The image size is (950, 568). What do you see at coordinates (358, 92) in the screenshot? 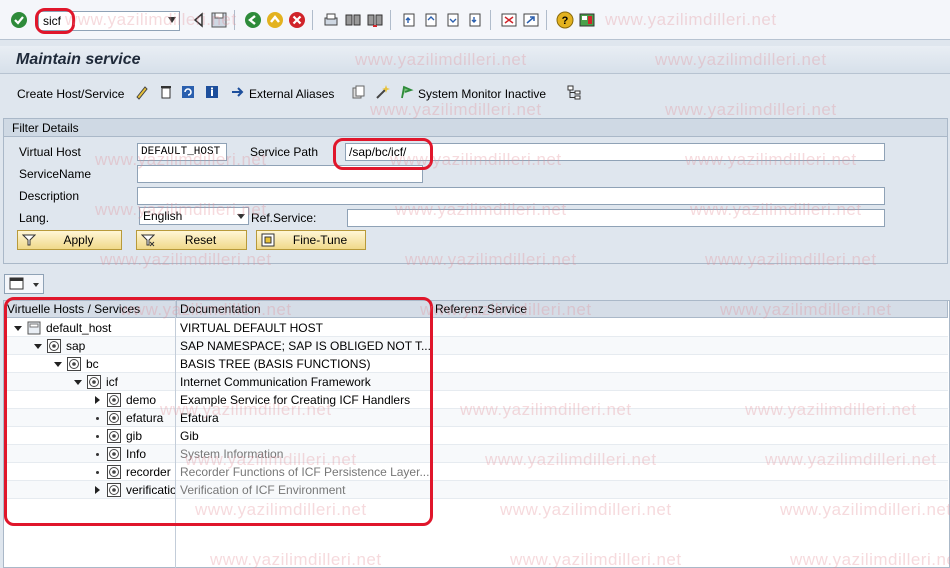
I see `copy-icon` at bounding box center [358, 92].